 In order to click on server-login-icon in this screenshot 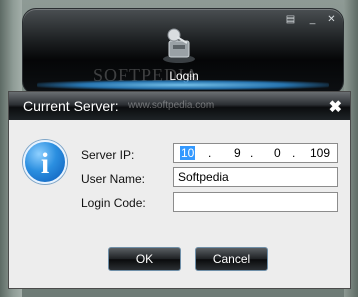, I will do `click(179, 45)`.